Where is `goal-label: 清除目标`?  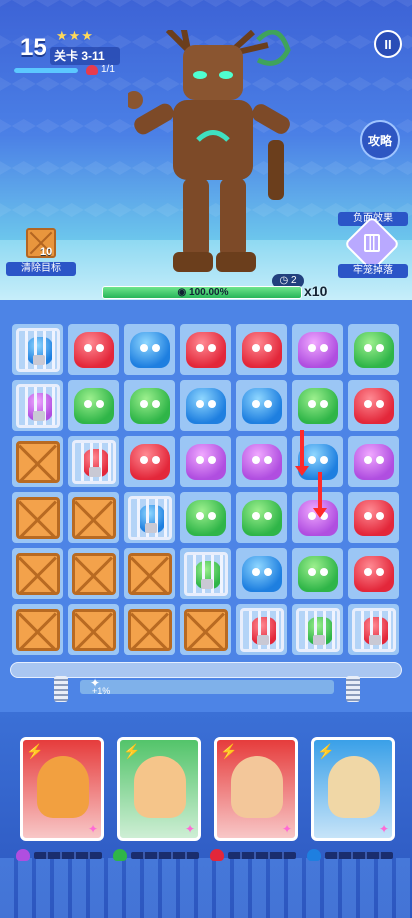
goal-label: 清除目标 is located at coordinates (41, 269).